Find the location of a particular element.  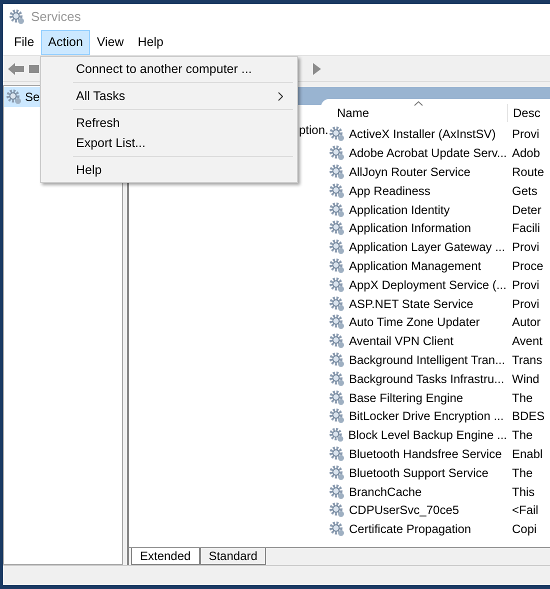

service-description: Proce is located at coordinates (527, 266).